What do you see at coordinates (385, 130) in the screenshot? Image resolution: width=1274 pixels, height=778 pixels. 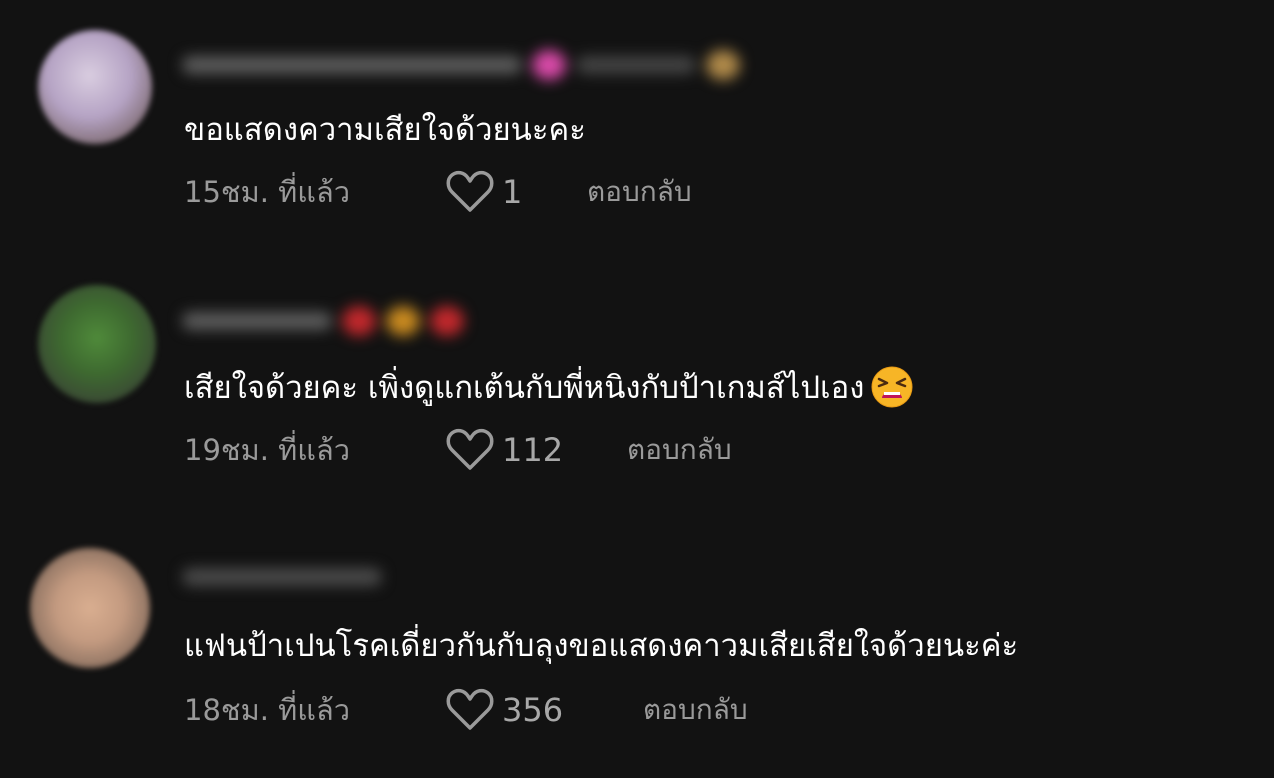 I see `comment-text: ขอแสดงความเสียใจด้วยนะคะ` at bounding box center [385, 130].